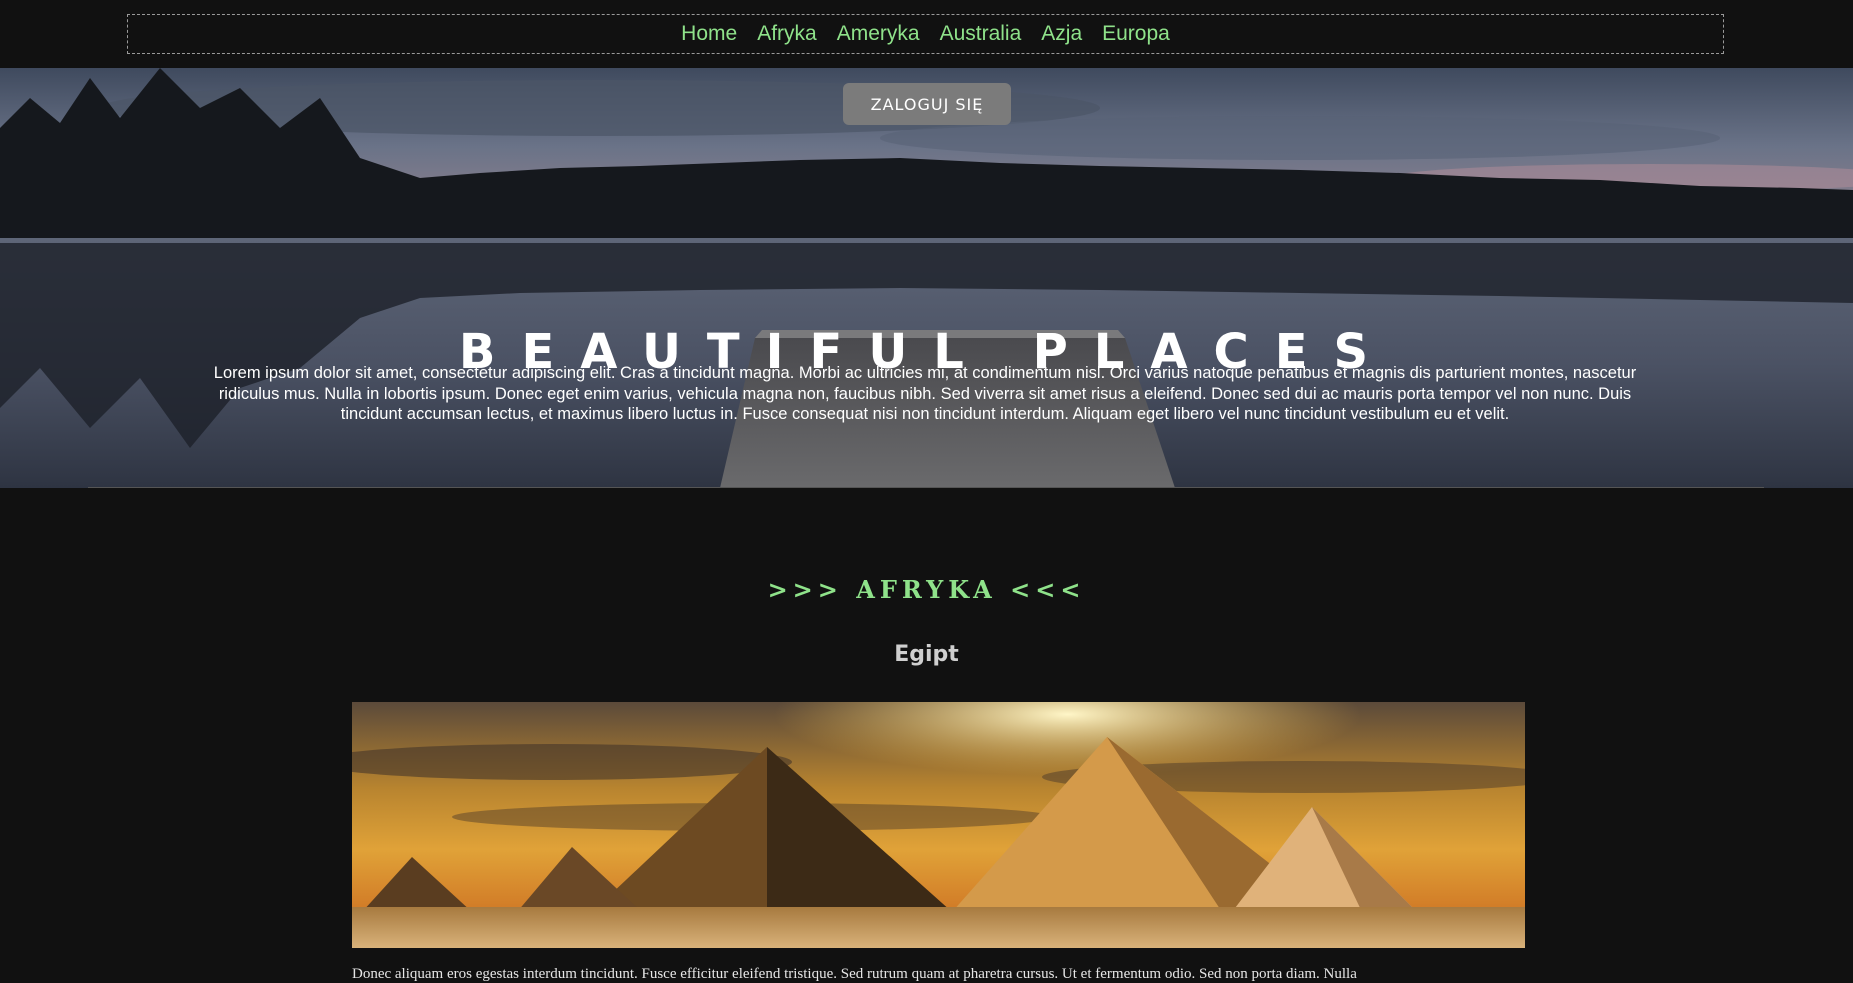  Describe the element at coordinates (926, 487) in the screenshot. I see `divider` at that location.